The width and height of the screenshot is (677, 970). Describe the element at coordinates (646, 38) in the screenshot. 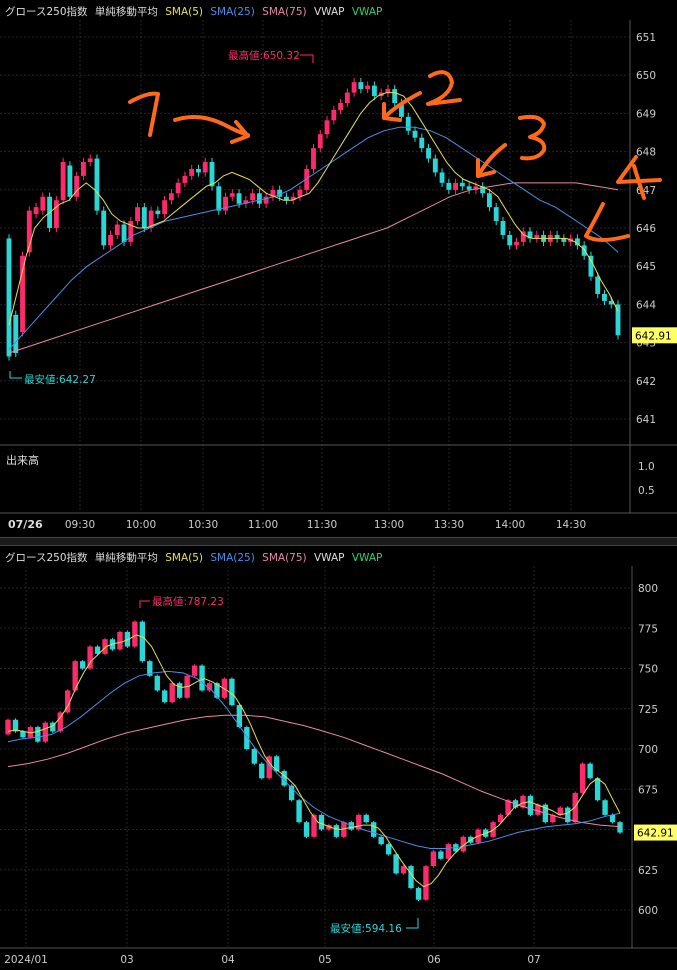

I see `y-tick-label: 651` at that location.